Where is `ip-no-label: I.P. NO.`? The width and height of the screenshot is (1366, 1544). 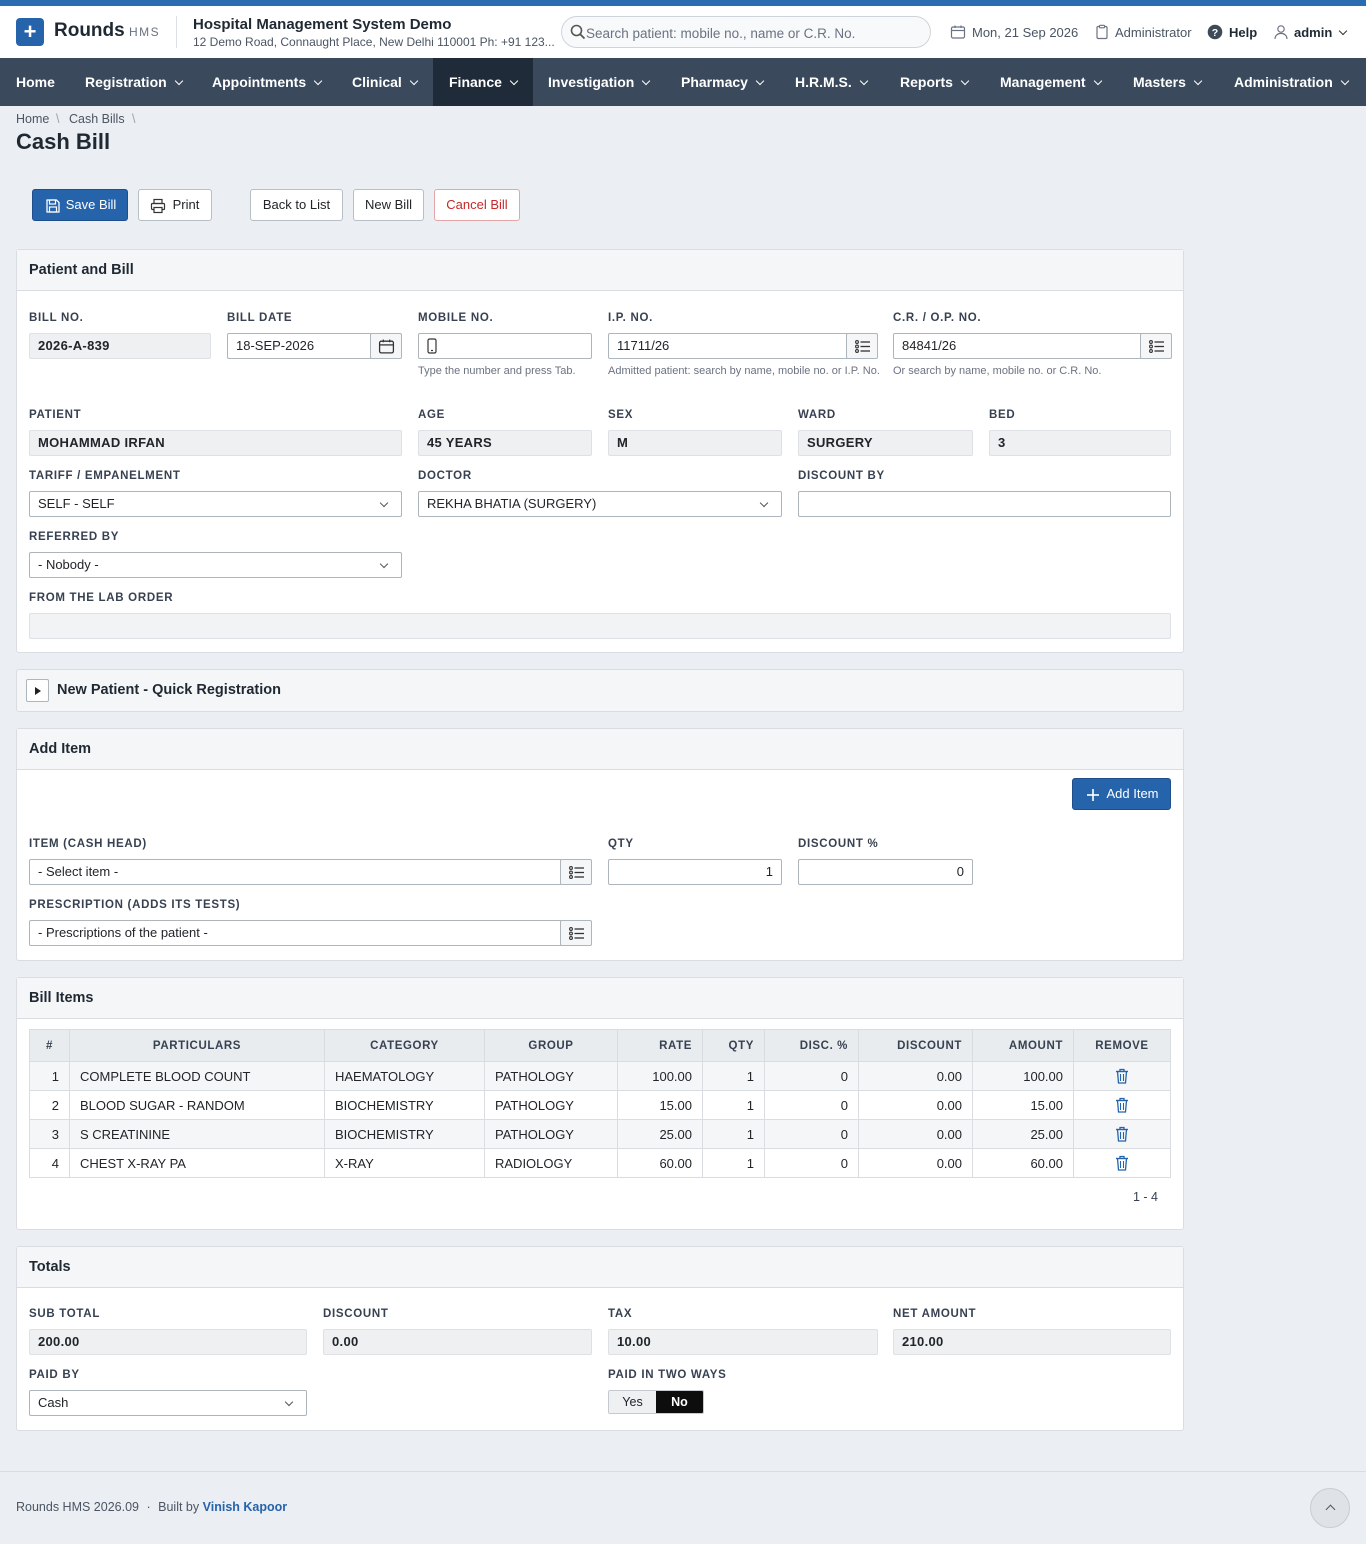 ip-no-label: I.P. NO. is located at coordinates (631, 318).